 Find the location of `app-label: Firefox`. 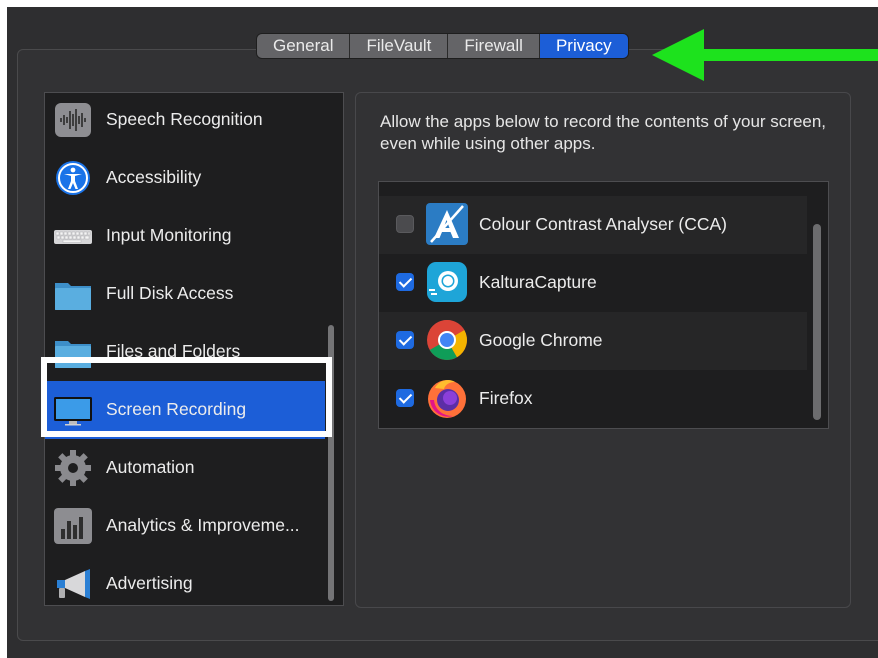

app-label: Firefox is located at coordinates (506, 398).